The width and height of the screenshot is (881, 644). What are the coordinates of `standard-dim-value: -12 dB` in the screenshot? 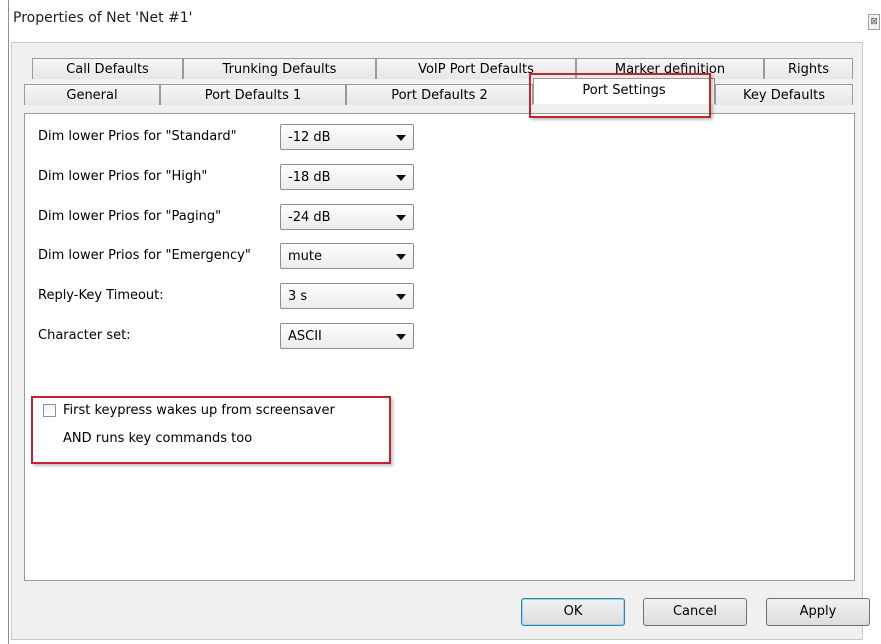 It's located at (309, 137).